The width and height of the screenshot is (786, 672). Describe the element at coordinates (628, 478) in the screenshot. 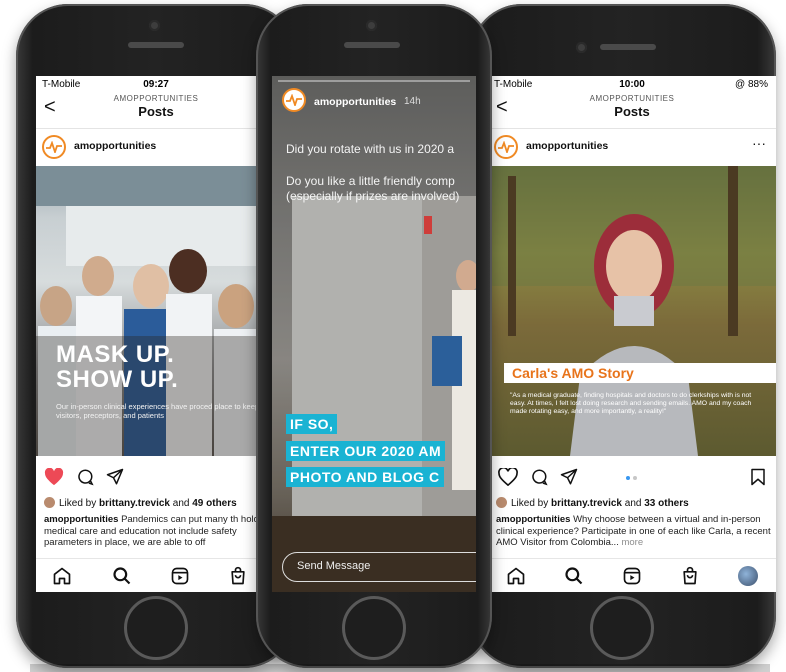

I see `carousel-dot-active` at that location.